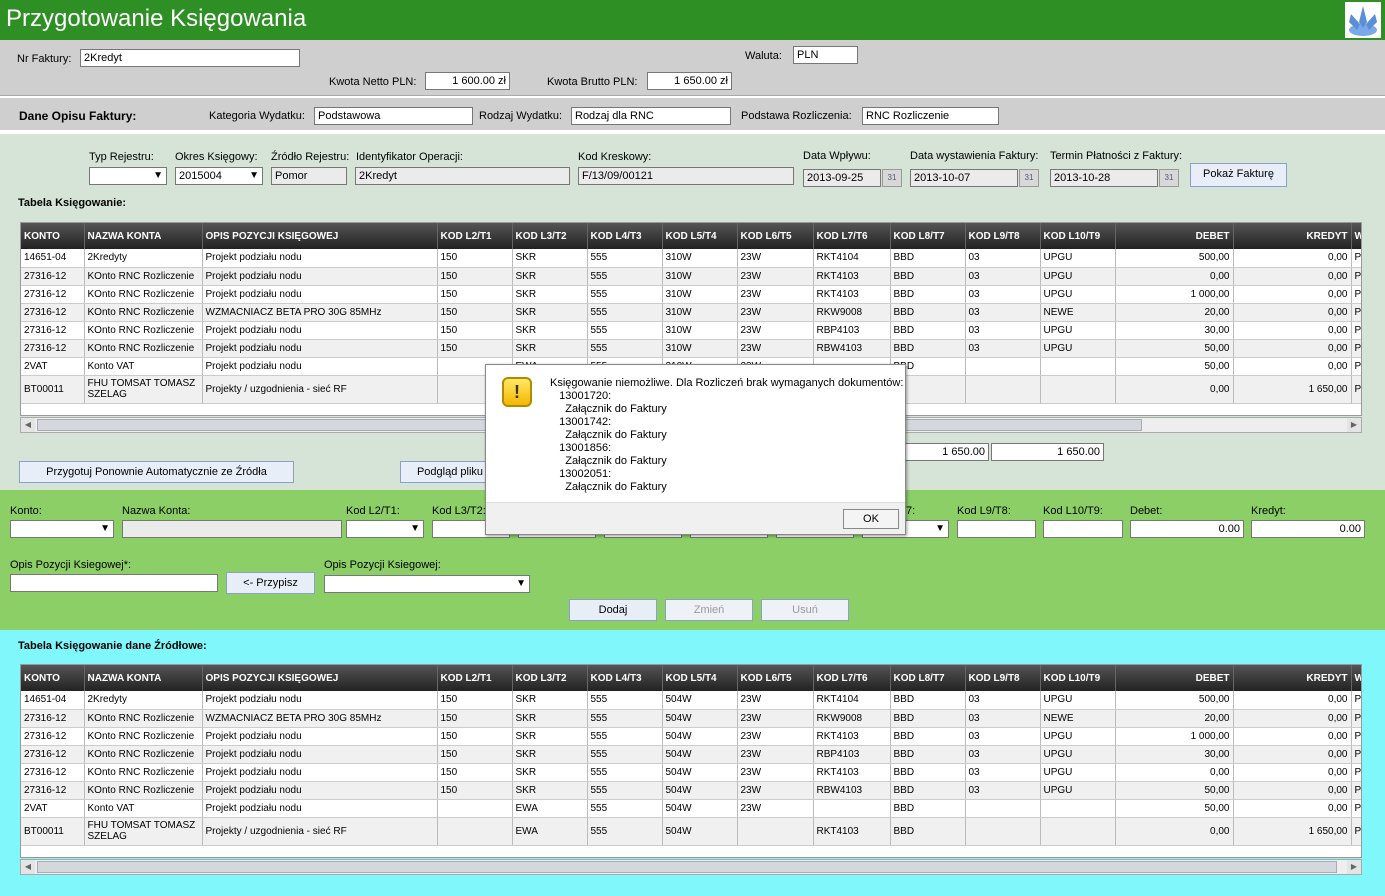 The width and height of the screenshot is (1385, 896). Describe the element at coordinates (700, 718) in the screenshot. I see `table-cell: 504W` at that location.